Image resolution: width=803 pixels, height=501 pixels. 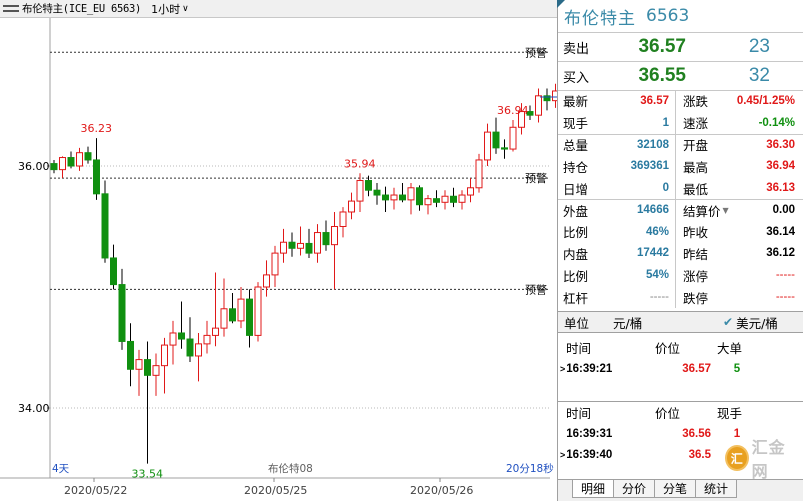 What do you see at coordinates (97, 128) in the screenshot?
I see `price-annotation: 36.23` at bounding box center [97, 128].